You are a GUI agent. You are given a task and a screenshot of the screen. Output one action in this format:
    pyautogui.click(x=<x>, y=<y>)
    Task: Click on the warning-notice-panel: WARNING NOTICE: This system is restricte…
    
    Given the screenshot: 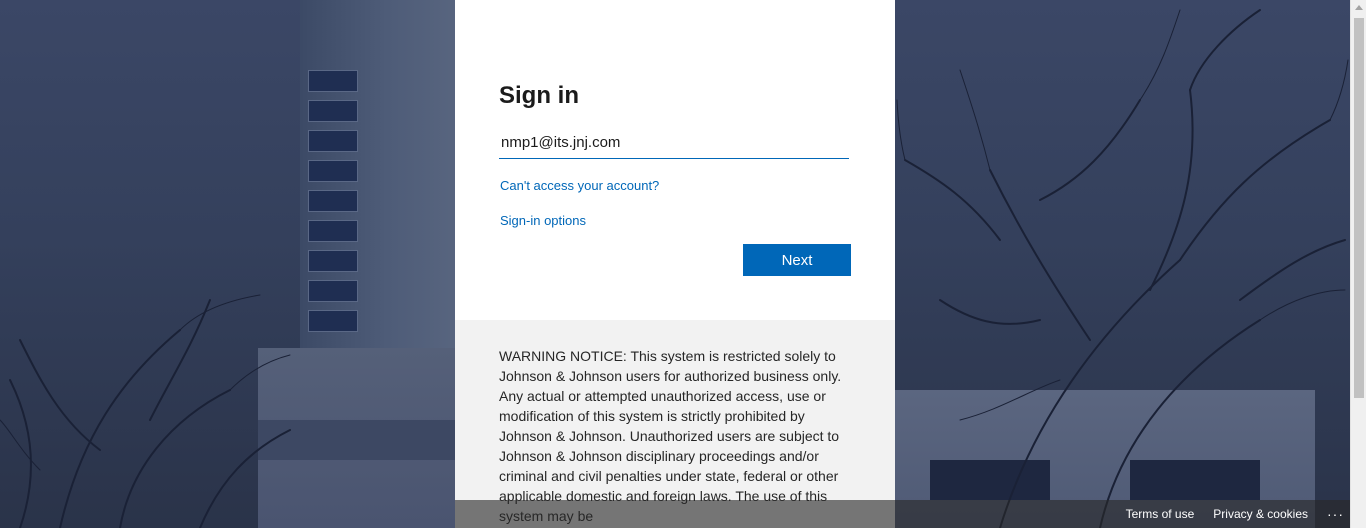 What is the action you would take?
    pyautogui.click(x=675, y=424)
    